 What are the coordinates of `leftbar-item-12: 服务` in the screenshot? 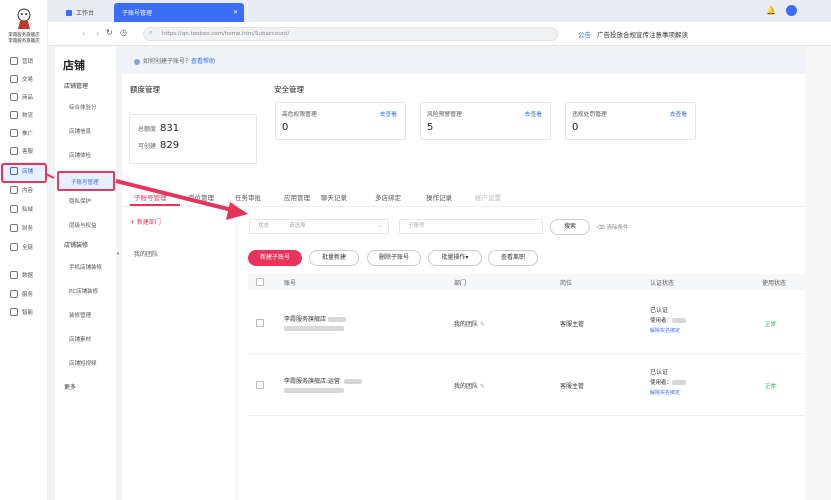 It's located at (24, 294).